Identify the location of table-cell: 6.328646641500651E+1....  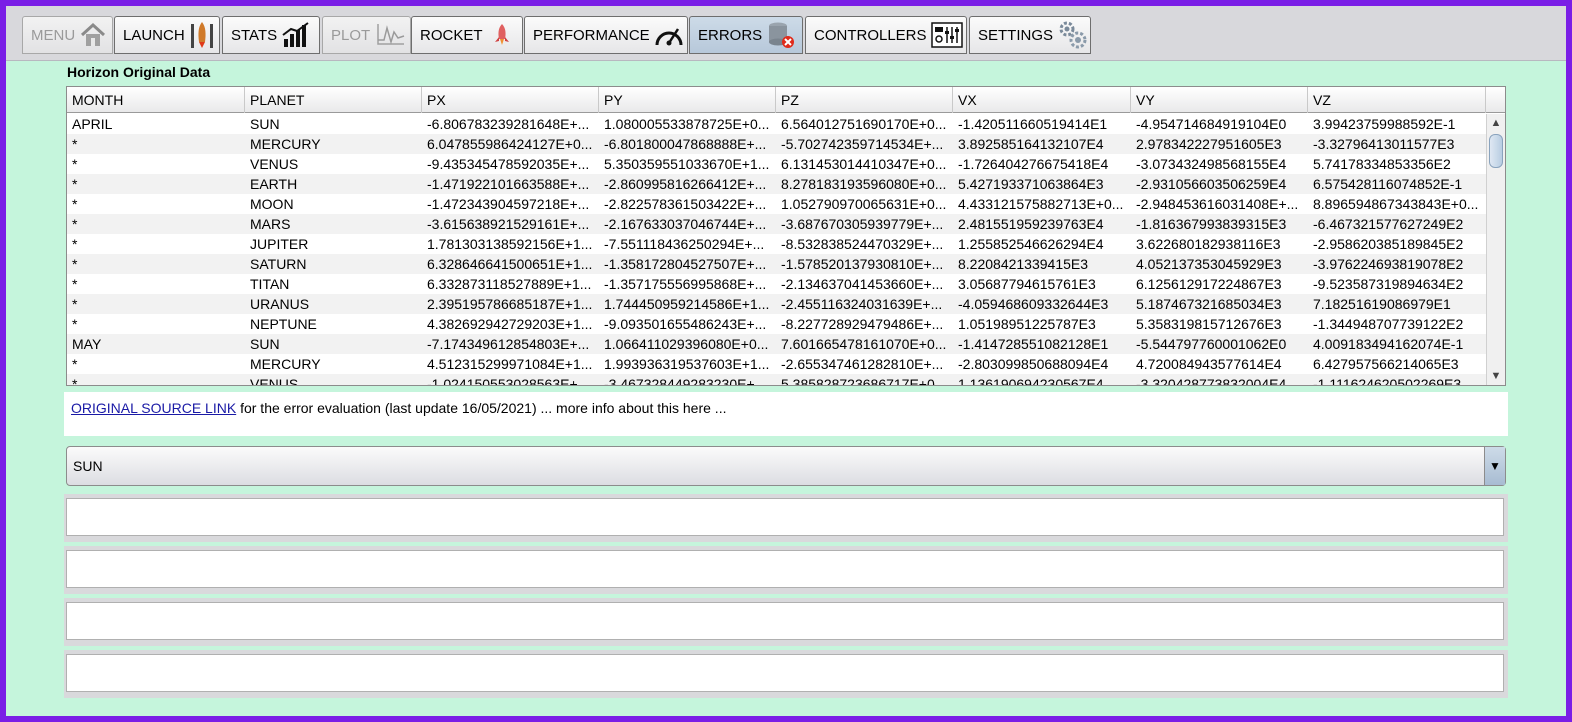
(510, 264).